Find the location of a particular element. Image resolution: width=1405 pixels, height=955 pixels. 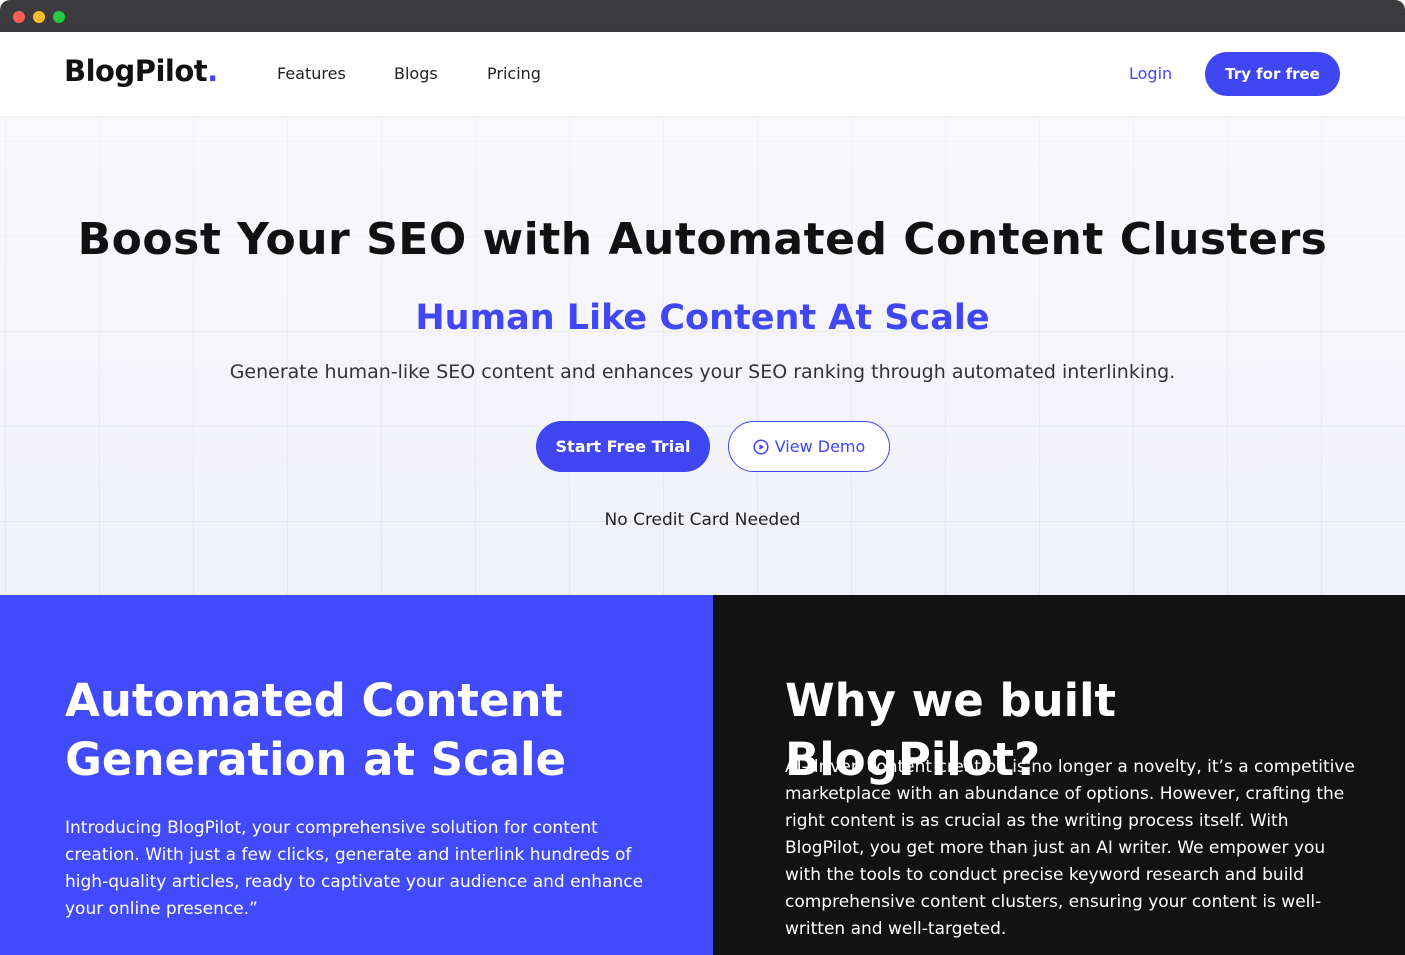

try-for-free-button: Try for free is located at coordinates (1272, 74).